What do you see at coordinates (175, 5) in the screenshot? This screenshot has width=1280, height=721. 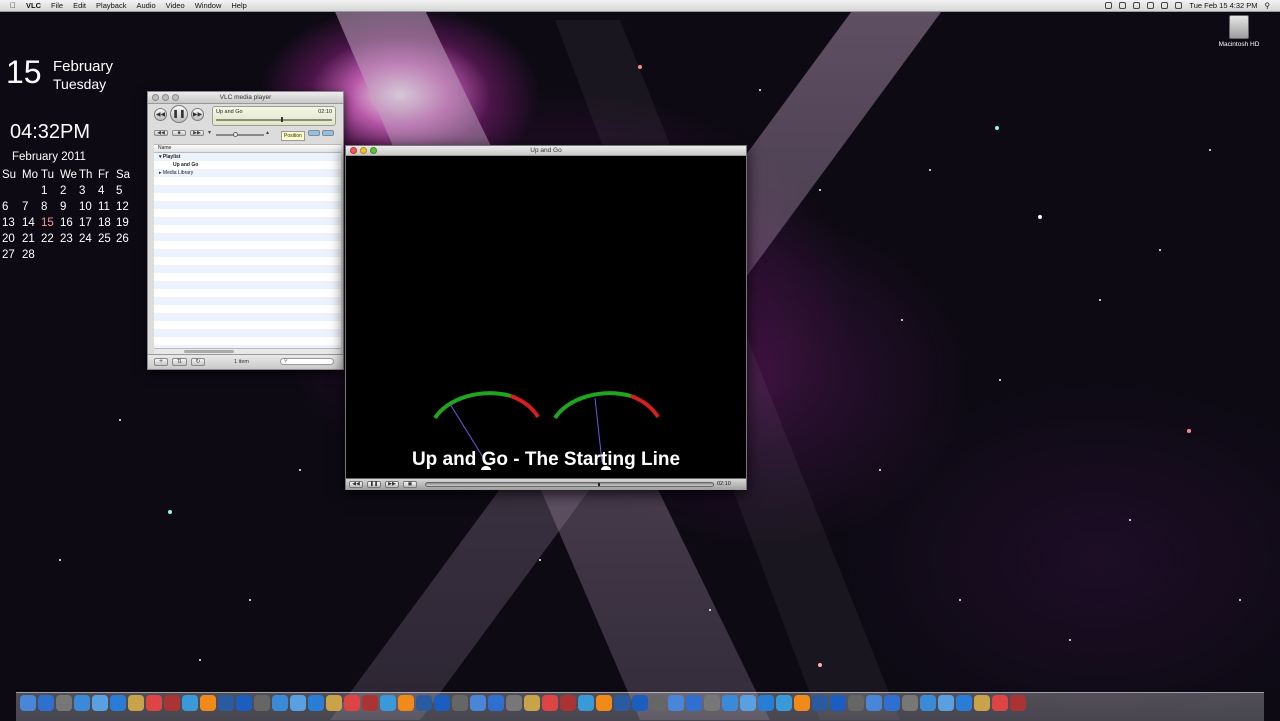 I see `menu-video: Video` at bounding box center [175, 5].